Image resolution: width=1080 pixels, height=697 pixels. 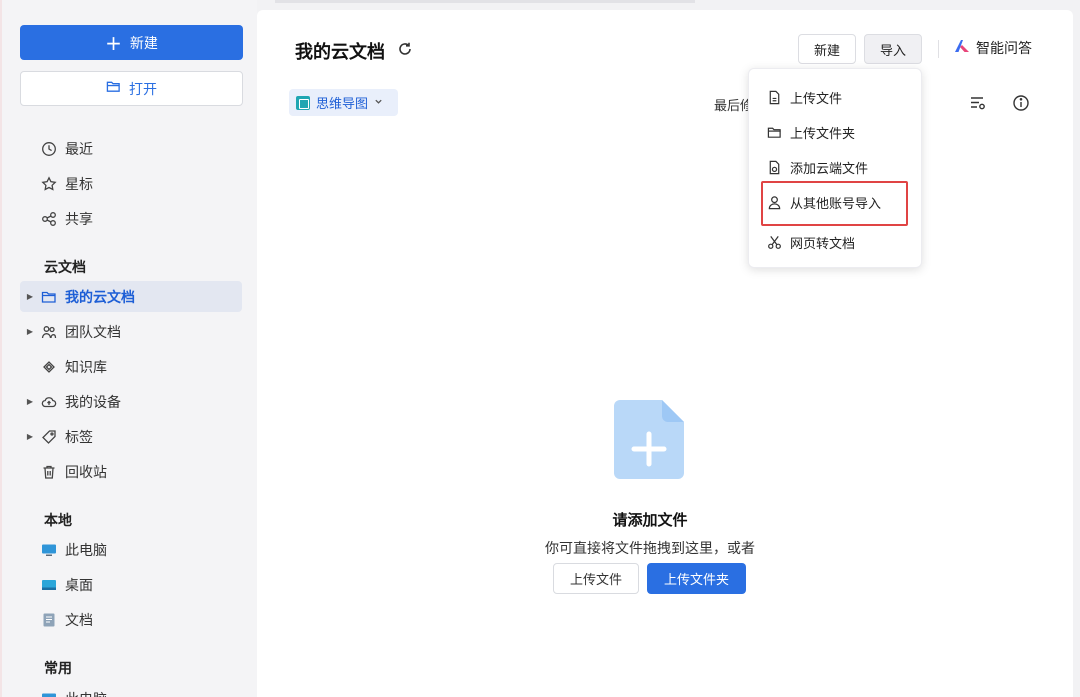 I want to click on filter-type-label: 思维导图, so click(x=342, y=104).